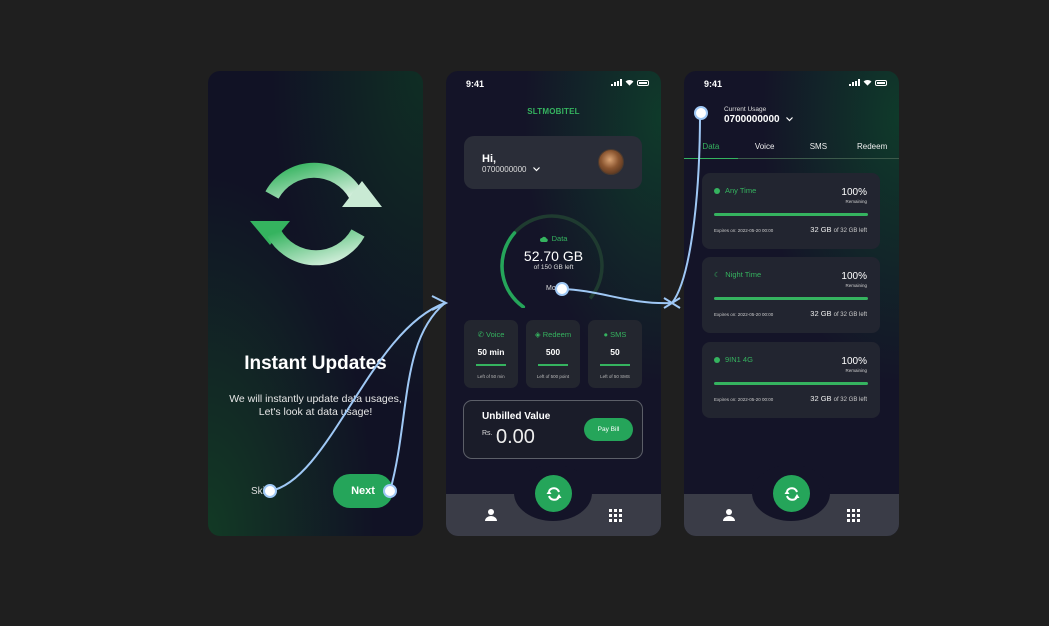 The height and width of the screenshot is (626, 1049). What do you see at coordinates (480, 334) in the screenshot?
I see `phone-icon: ✆` at bounding box center [480, 334].